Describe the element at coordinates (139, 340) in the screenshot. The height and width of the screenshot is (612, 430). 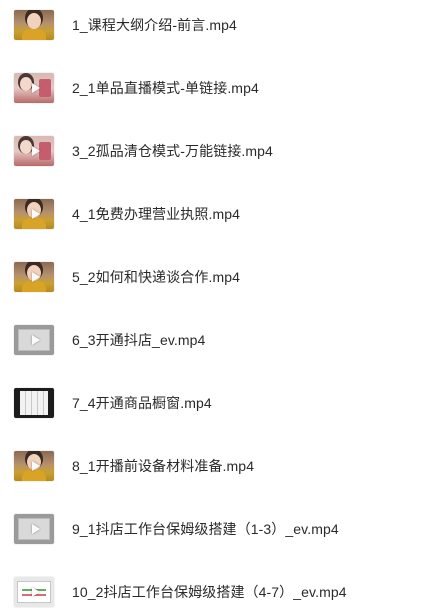
I see `file-name: 6_3开通抖店_ev.mp4` at that location.